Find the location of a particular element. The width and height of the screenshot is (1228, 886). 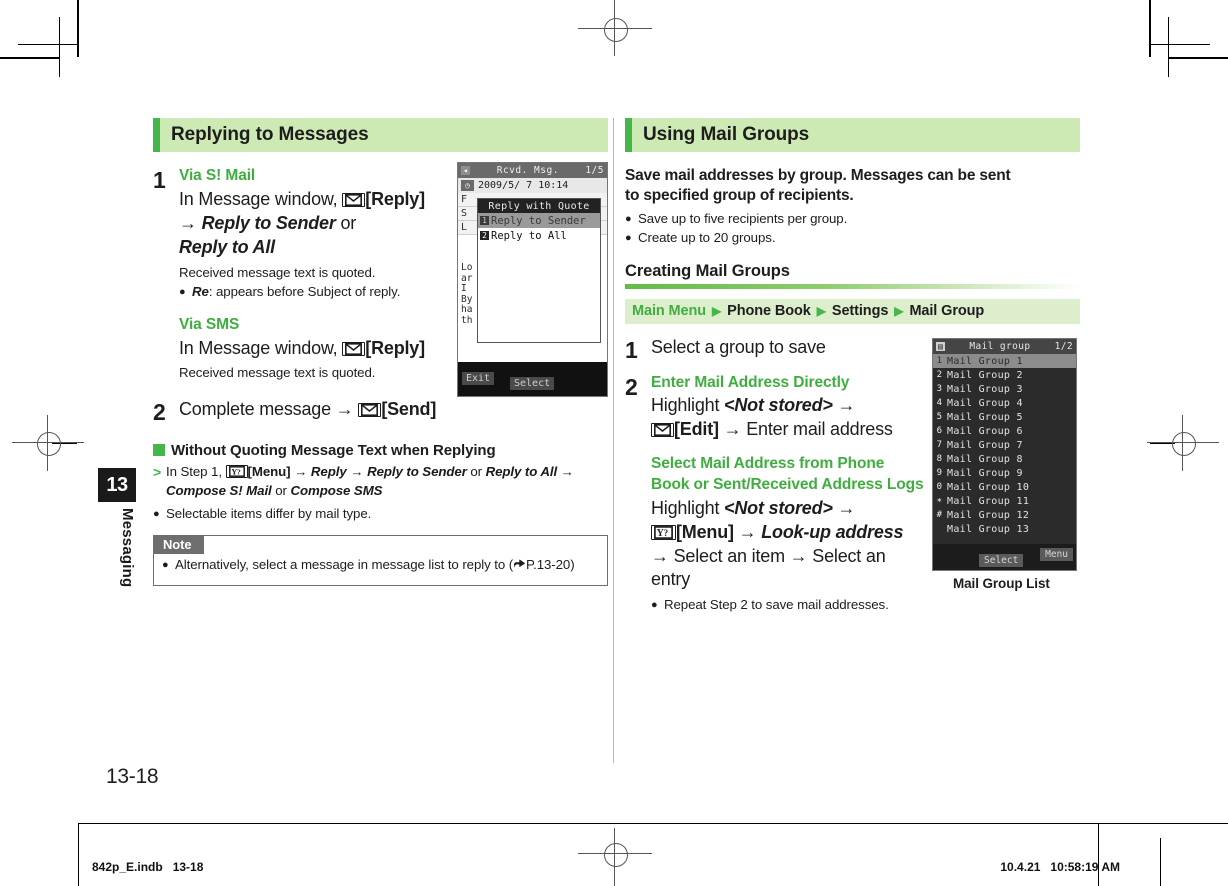

mail-group-row: 2 Mail Group 2 is located at coordinates (1004, 375).